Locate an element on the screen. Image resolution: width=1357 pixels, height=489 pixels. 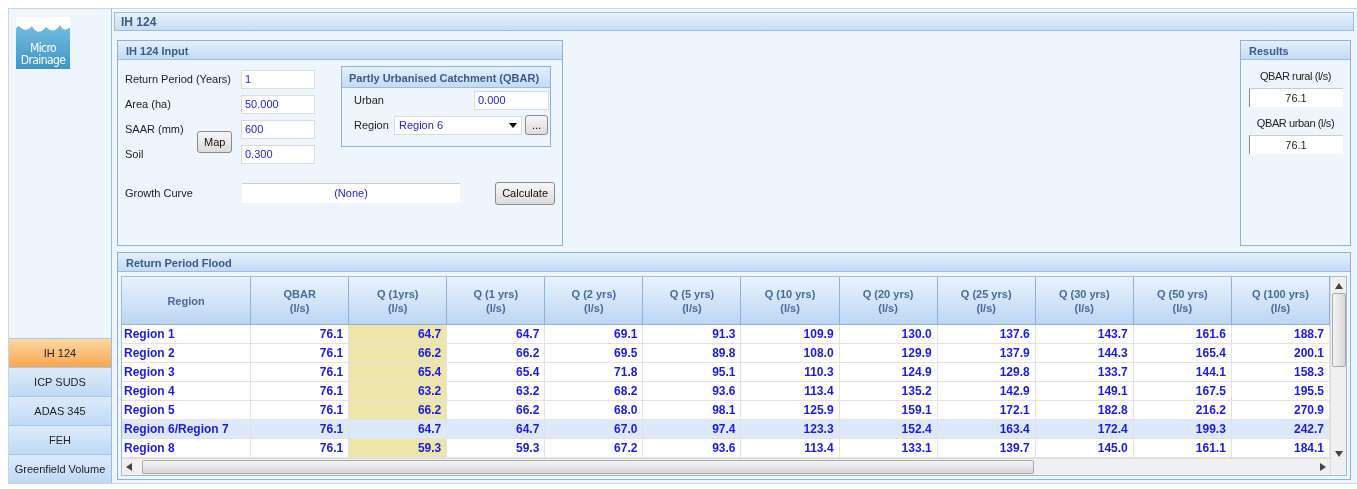
table-cell: 69.5 is located at coordinates (593, 353).